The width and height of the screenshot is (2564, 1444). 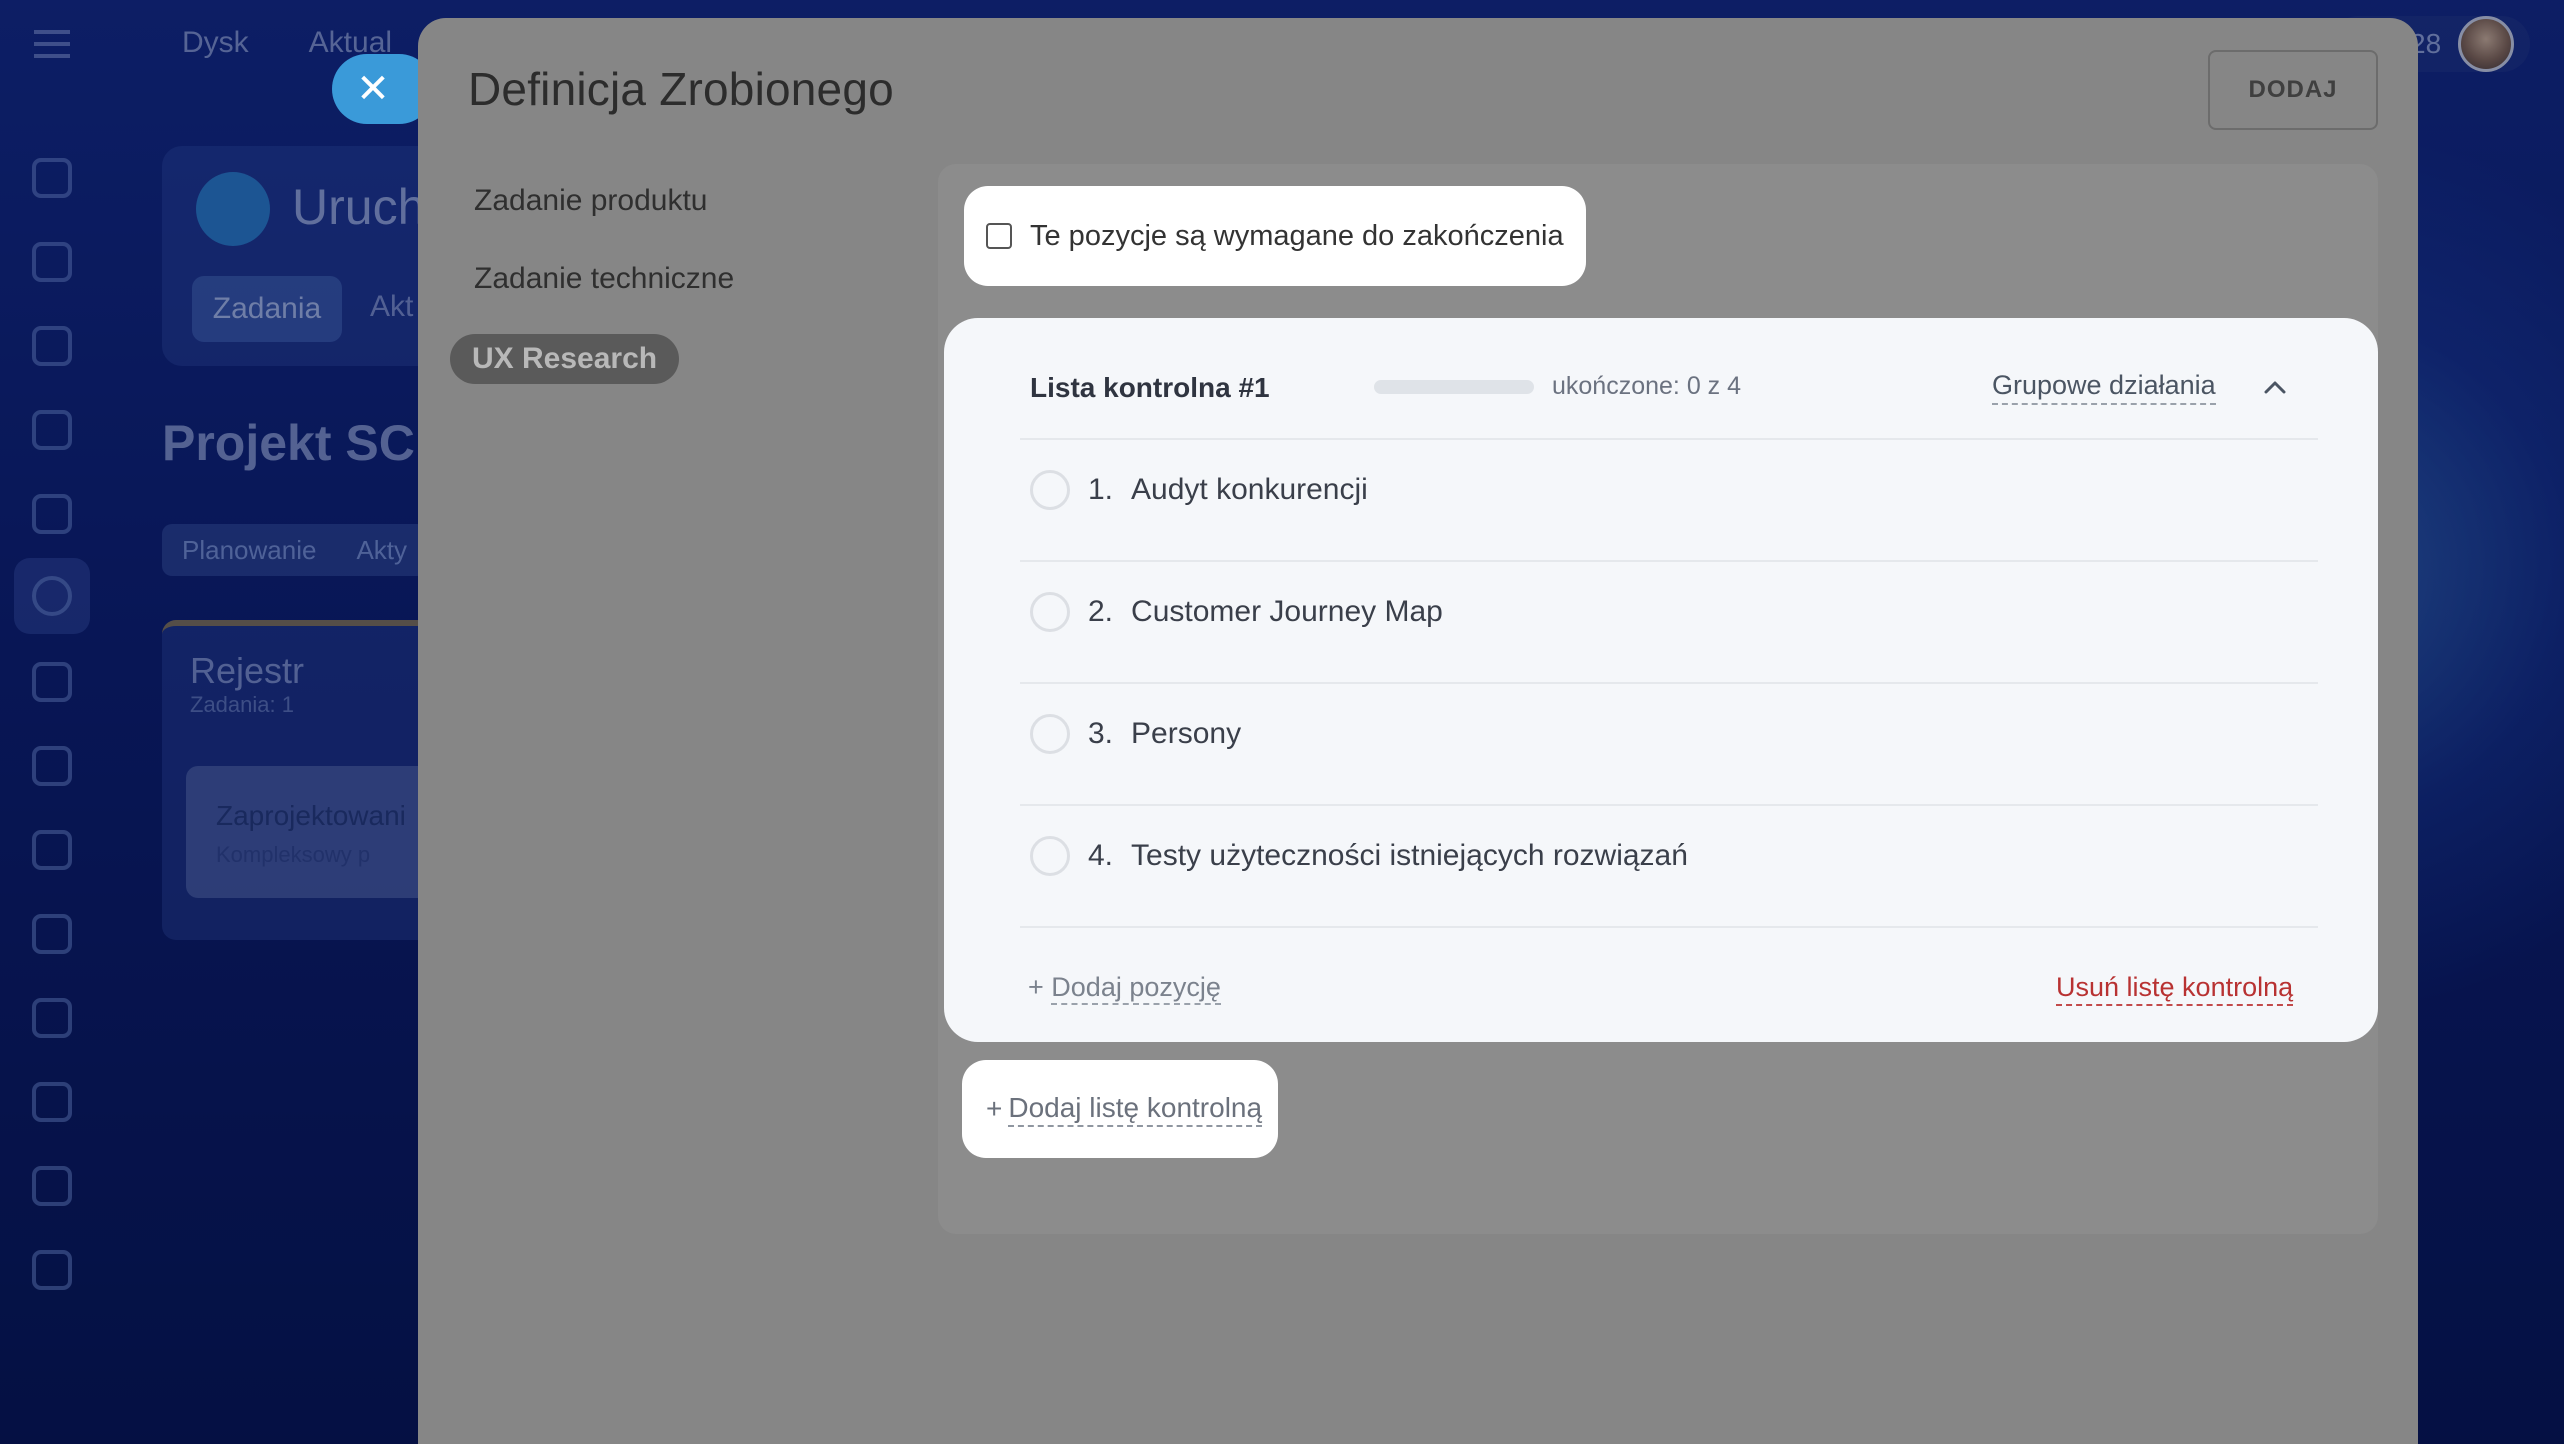 I want to click on nav-item-ux-research: UX Research, so click(x=565, y=359).